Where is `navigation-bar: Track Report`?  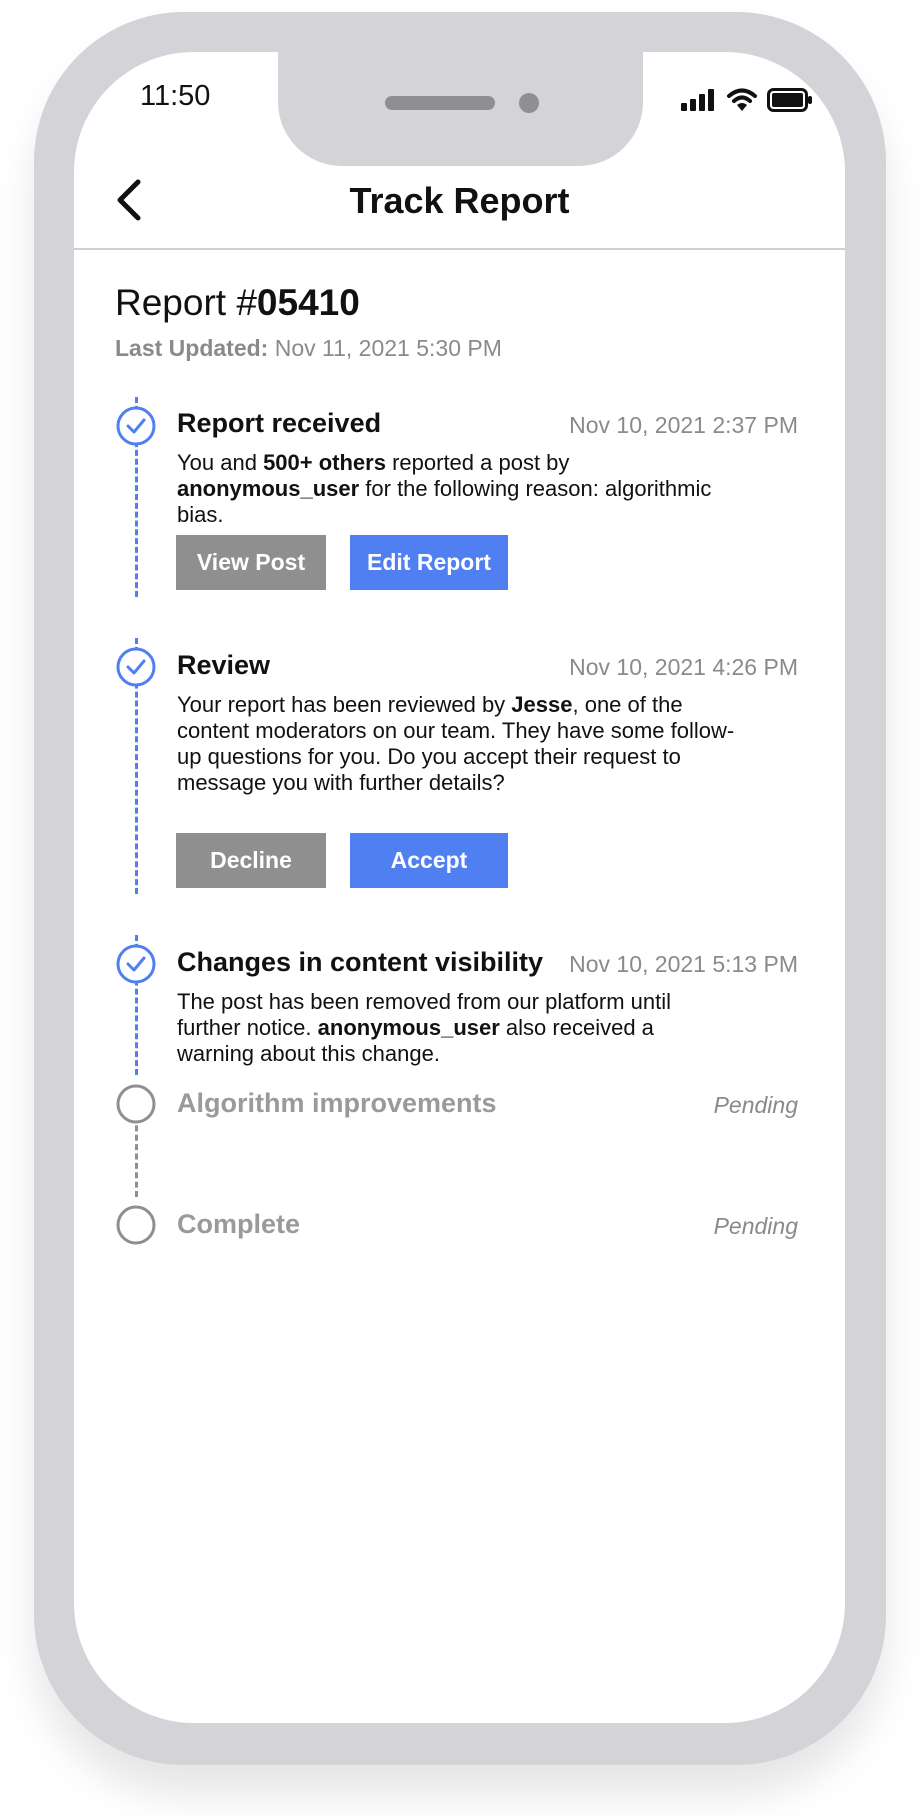 navigation-bar: Track Report is located at coordinates (459, 151).